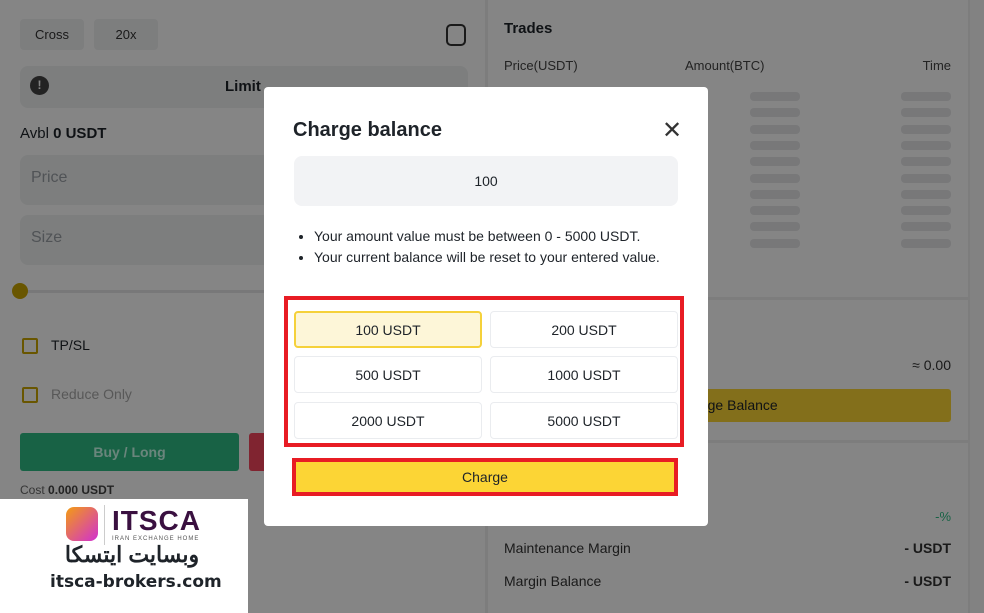 This screenshot has height=613, width=984. Describe the element at coordinates (136, 582) in the screenshot. I see `itsca-url: itsca-brokers.com` at that location.